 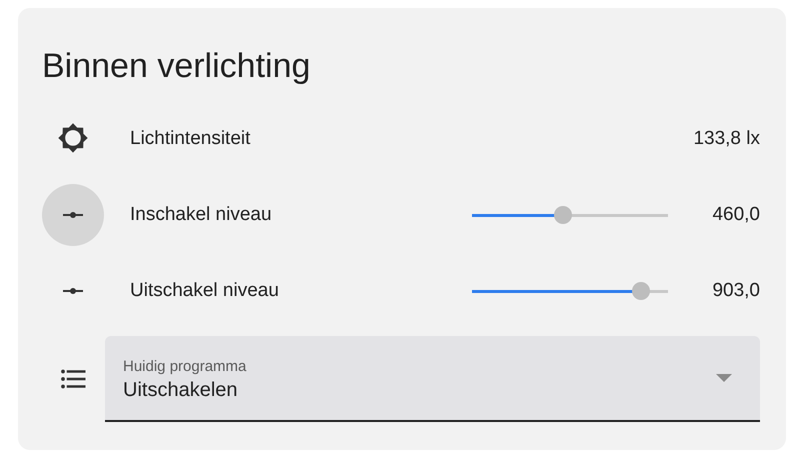 I want to click on caret-icon, so click(x=724, y=378).